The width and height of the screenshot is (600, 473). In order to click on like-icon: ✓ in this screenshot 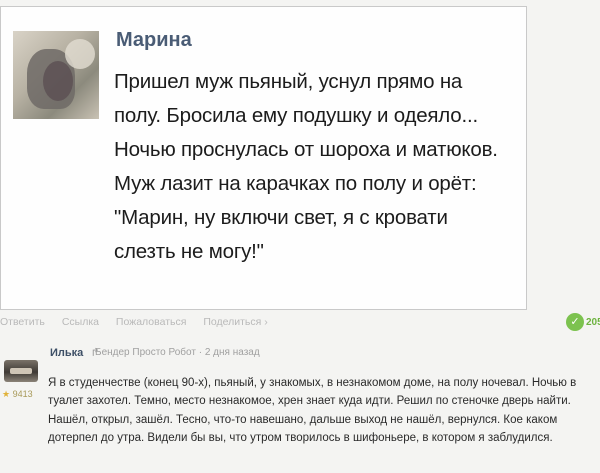, I will do `click(575, 322)`.